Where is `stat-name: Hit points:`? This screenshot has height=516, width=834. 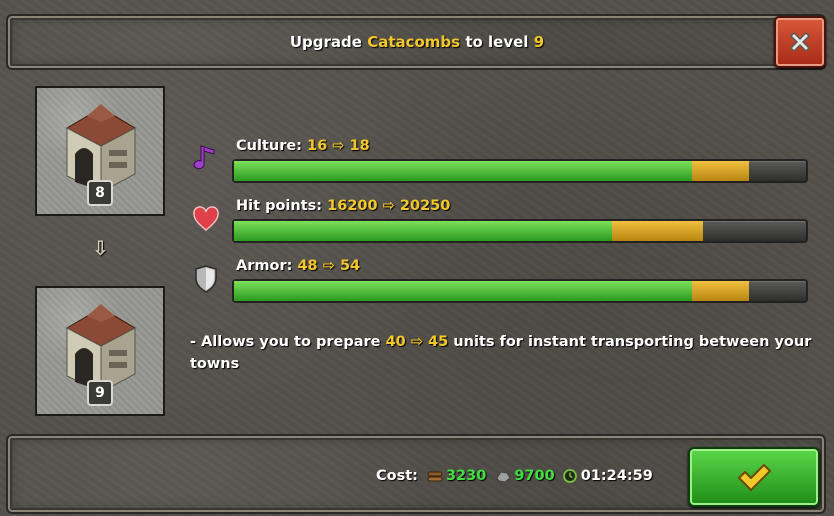 stat-name: Hit points: is located at coordinates (279, 206).